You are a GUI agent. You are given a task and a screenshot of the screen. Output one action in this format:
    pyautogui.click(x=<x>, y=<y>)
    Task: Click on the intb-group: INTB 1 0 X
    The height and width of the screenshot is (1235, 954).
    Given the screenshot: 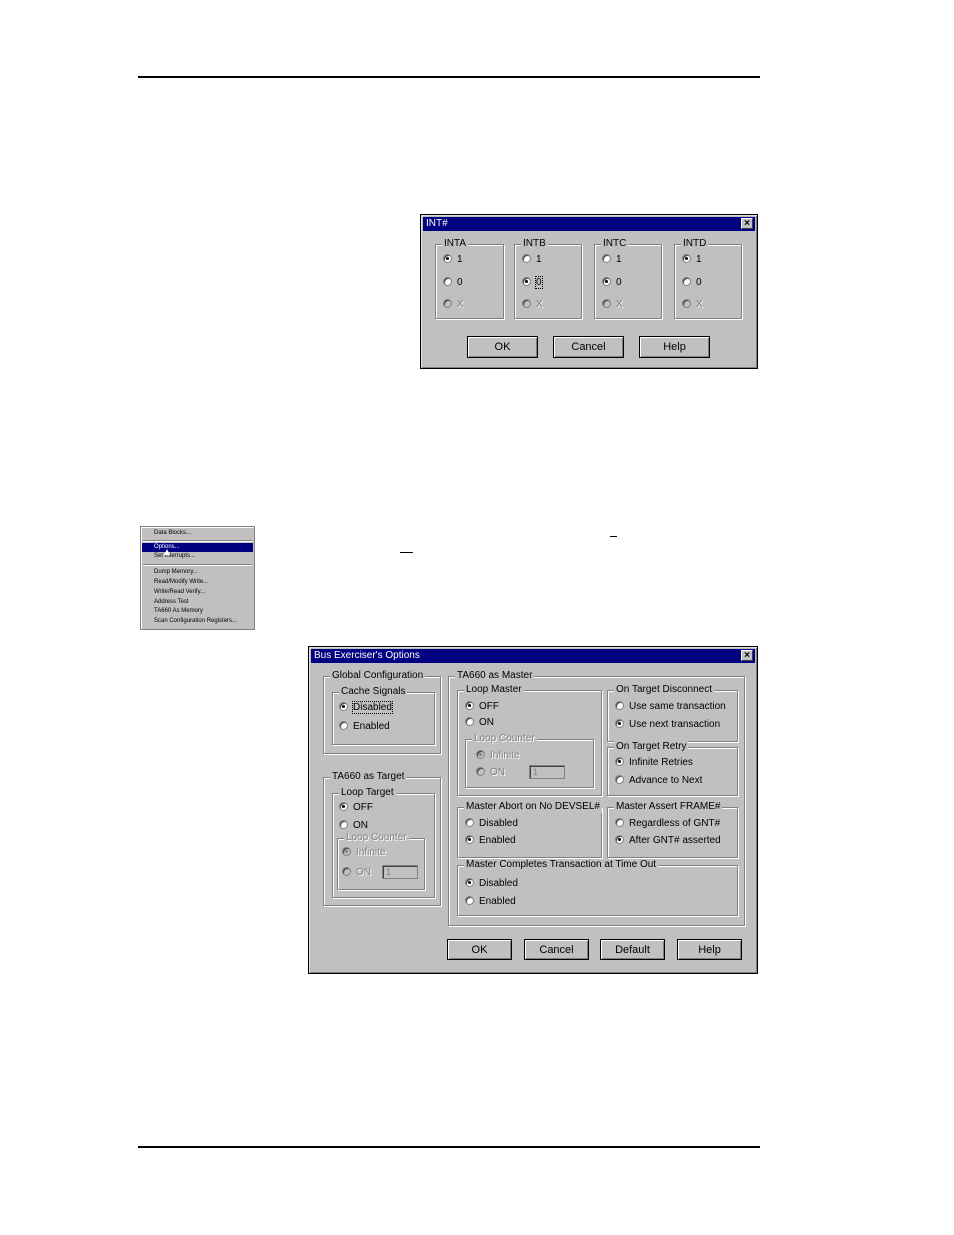 What is the action you would take?
    pyautogui.click(x=548, y=278)
    